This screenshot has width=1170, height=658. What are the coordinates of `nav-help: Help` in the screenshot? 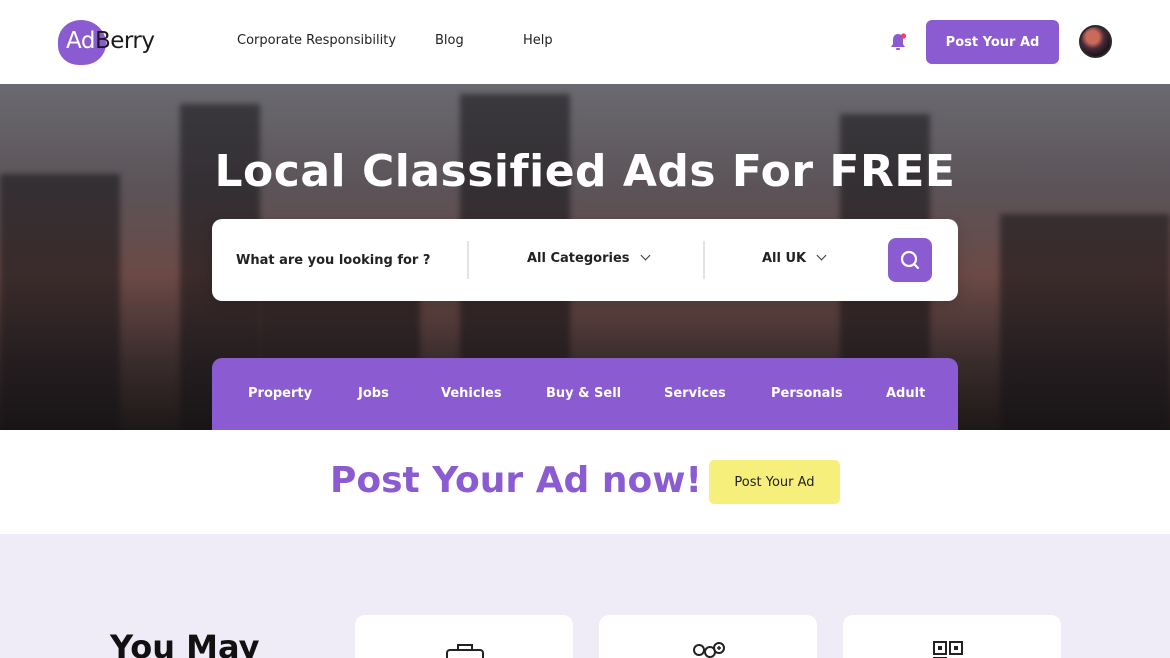 It's located at (538, 40).